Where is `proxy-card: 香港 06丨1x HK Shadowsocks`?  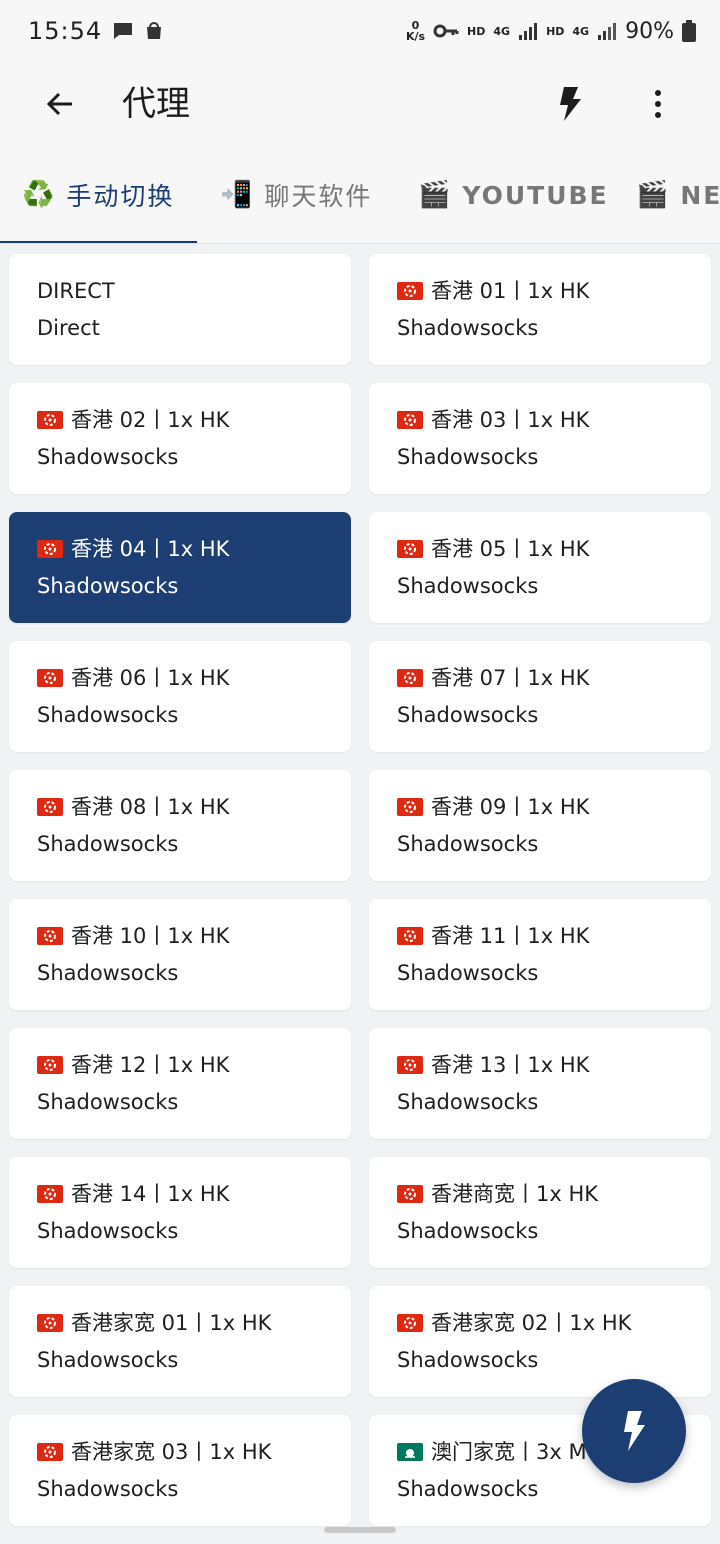
proxy-card: 香港 06丨1x HK Shadowsocks is located at coordinates (180, 696).